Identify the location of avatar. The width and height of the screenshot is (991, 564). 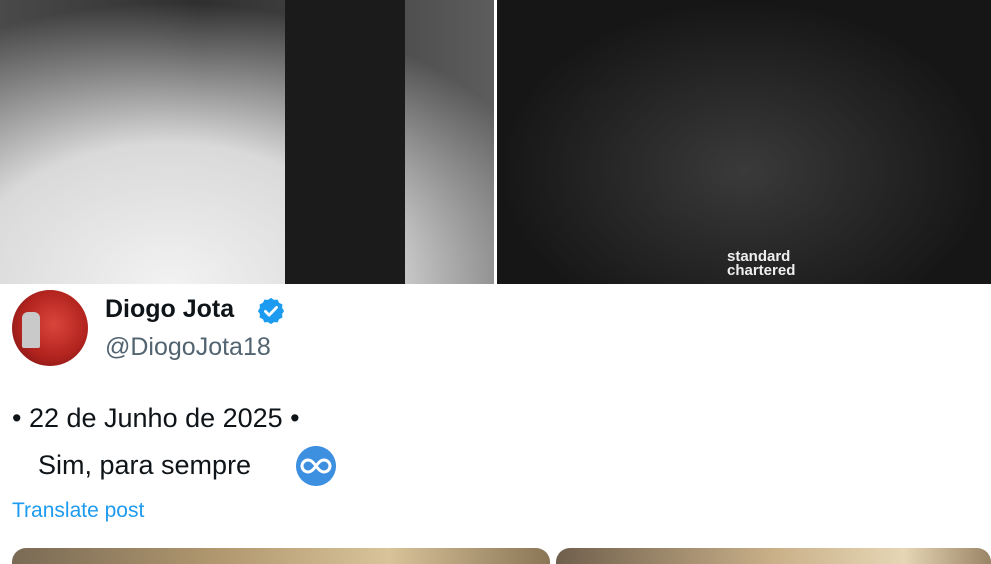
(50, 328).